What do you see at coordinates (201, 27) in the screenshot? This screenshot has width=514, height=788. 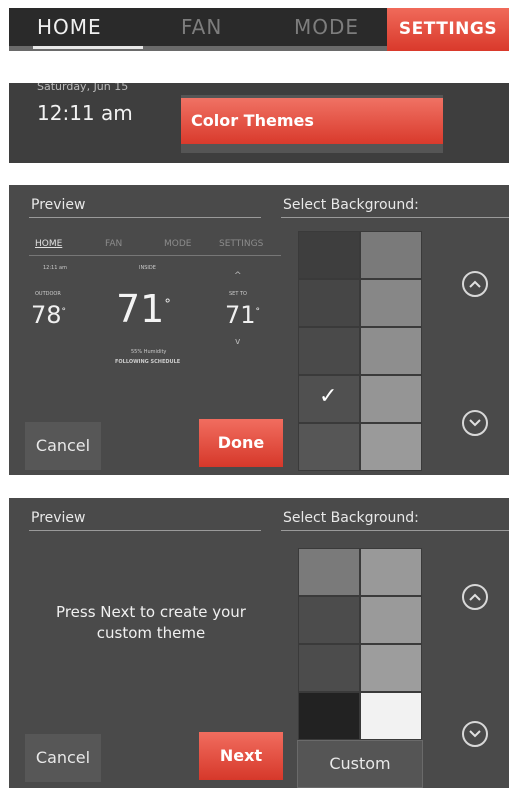 I see `tab-fan: FAN` at bounding box center [201, 27].